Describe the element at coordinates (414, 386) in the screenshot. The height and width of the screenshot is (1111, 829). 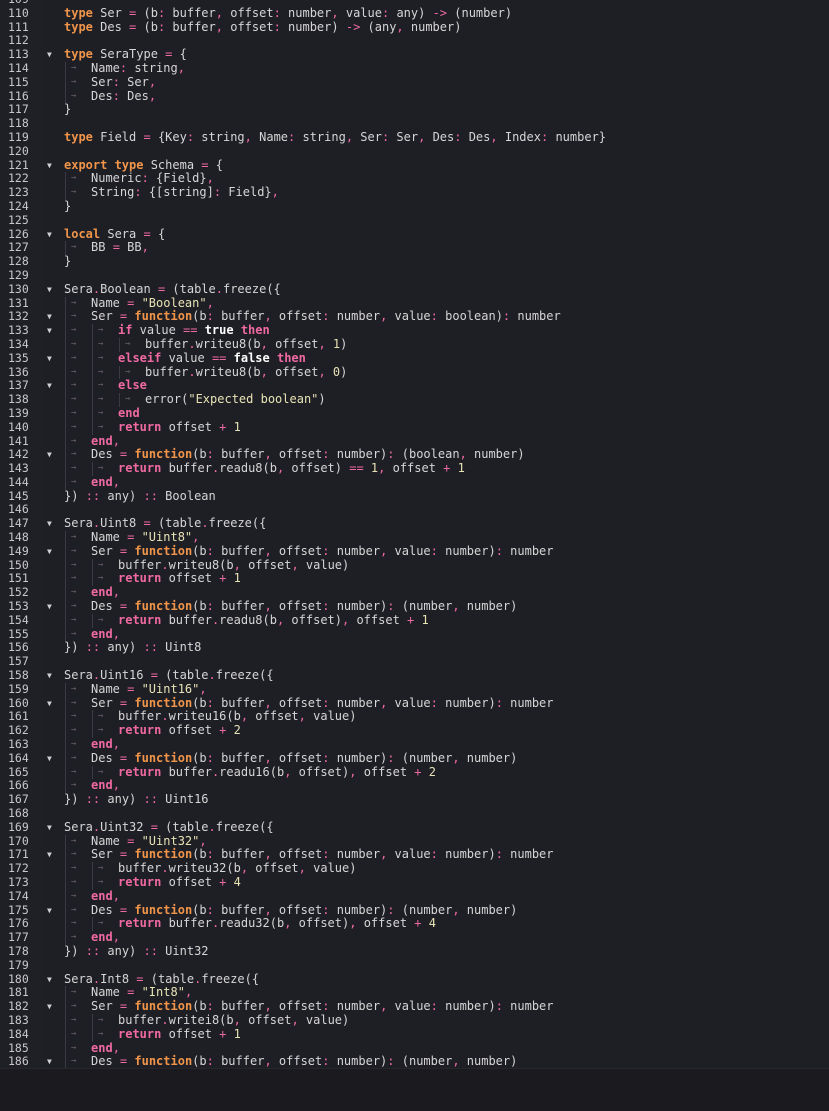
I see `code-line: 137 ▼ → → else` at that location.